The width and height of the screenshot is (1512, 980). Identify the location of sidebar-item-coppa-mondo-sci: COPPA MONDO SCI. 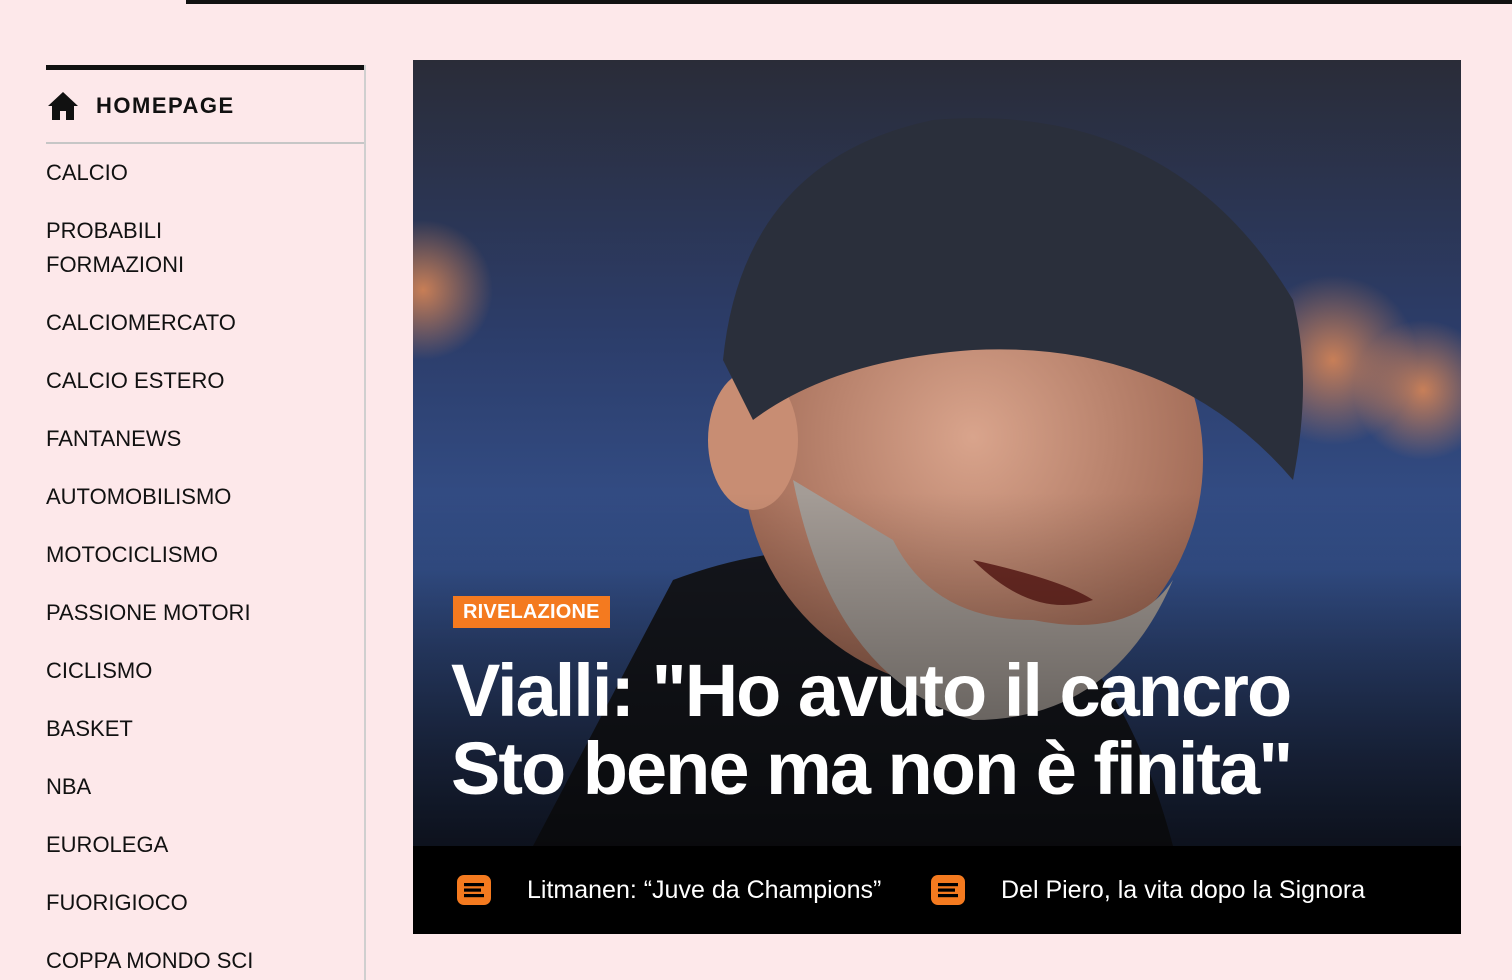
(149, 961).